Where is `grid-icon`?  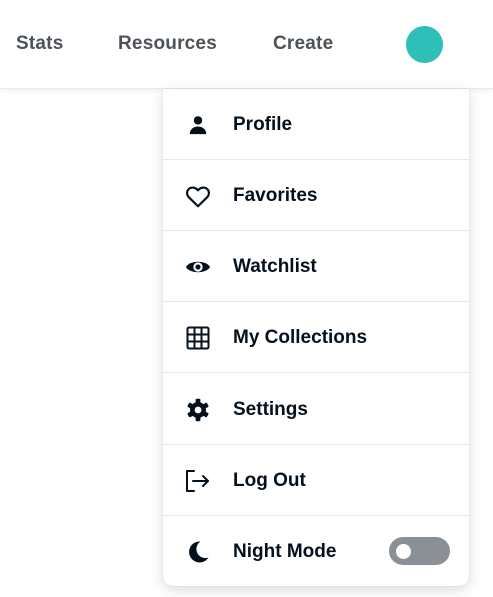
grid-icon is located at coordinates (198, 338).